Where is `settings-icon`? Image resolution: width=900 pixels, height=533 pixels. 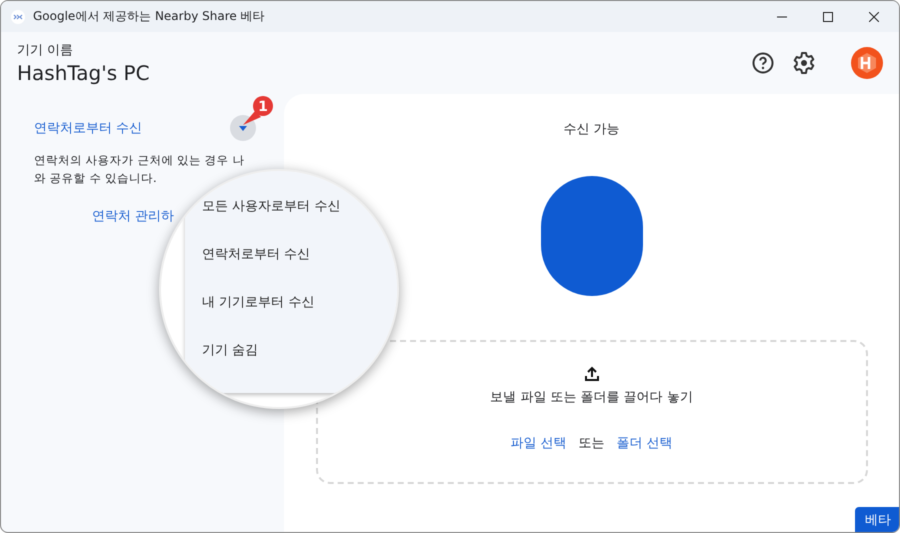 settings-icon is located at coordinates (804, 63).